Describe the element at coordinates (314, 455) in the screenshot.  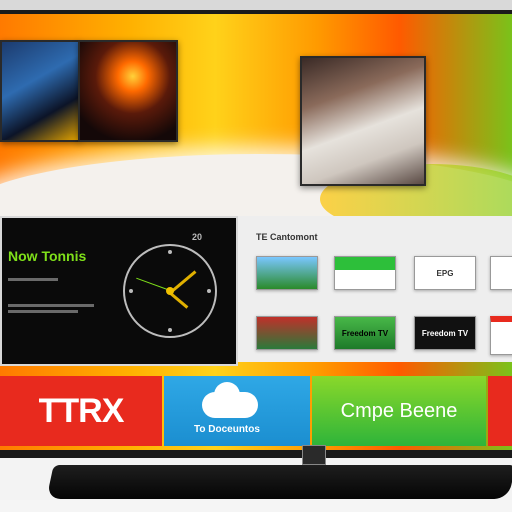
I see `tv-logo-icon` at that location.